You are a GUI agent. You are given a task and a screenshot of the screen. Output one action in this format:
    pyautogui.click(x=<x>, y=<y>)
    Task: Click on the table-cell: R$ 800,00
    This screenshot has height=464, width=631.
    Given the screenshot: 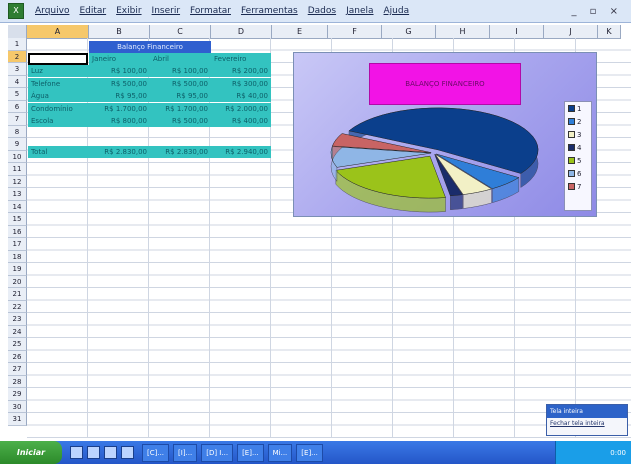 What is the action you would take?
    pyautogui.click(x=119, y=121)
    